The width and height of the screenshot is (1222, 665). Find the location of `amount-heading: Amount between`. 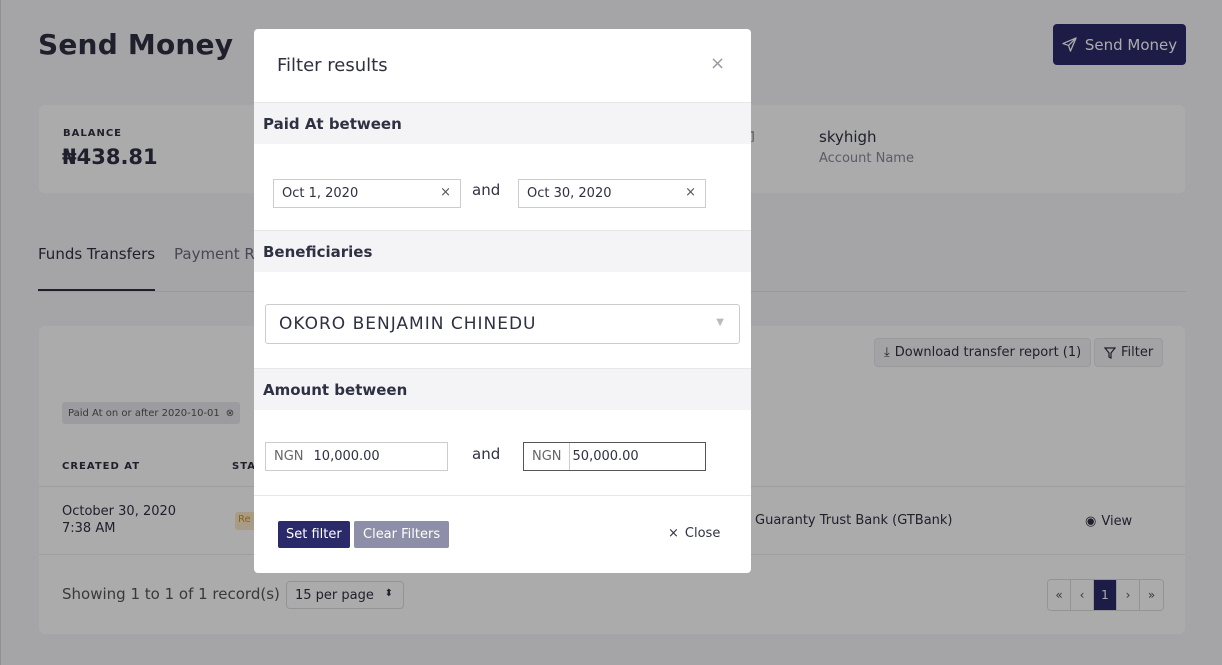

amount-heading: Amount between is located at coordinates (502, 389).